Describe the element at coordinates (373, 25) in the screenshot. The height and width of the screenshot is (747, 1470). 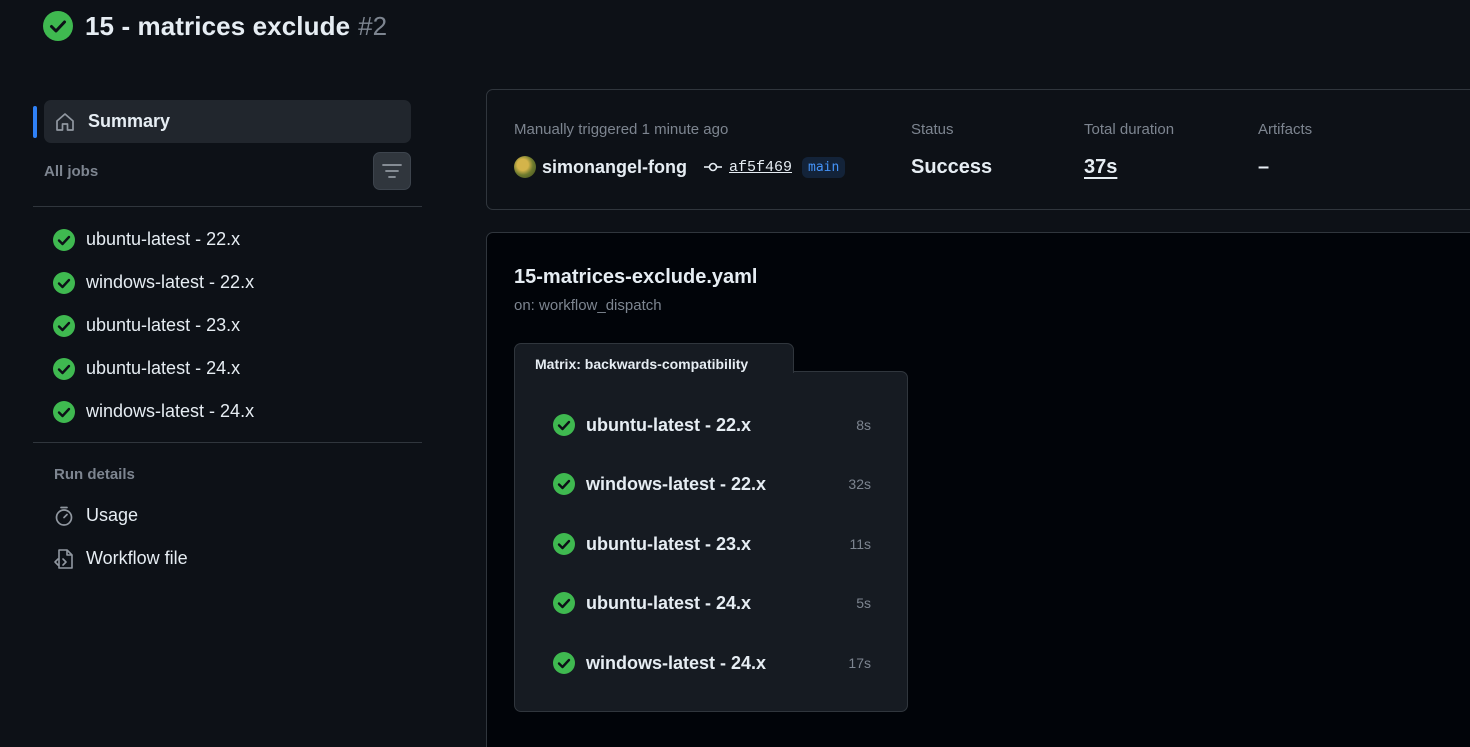
I see `run-number: #2` at that location.